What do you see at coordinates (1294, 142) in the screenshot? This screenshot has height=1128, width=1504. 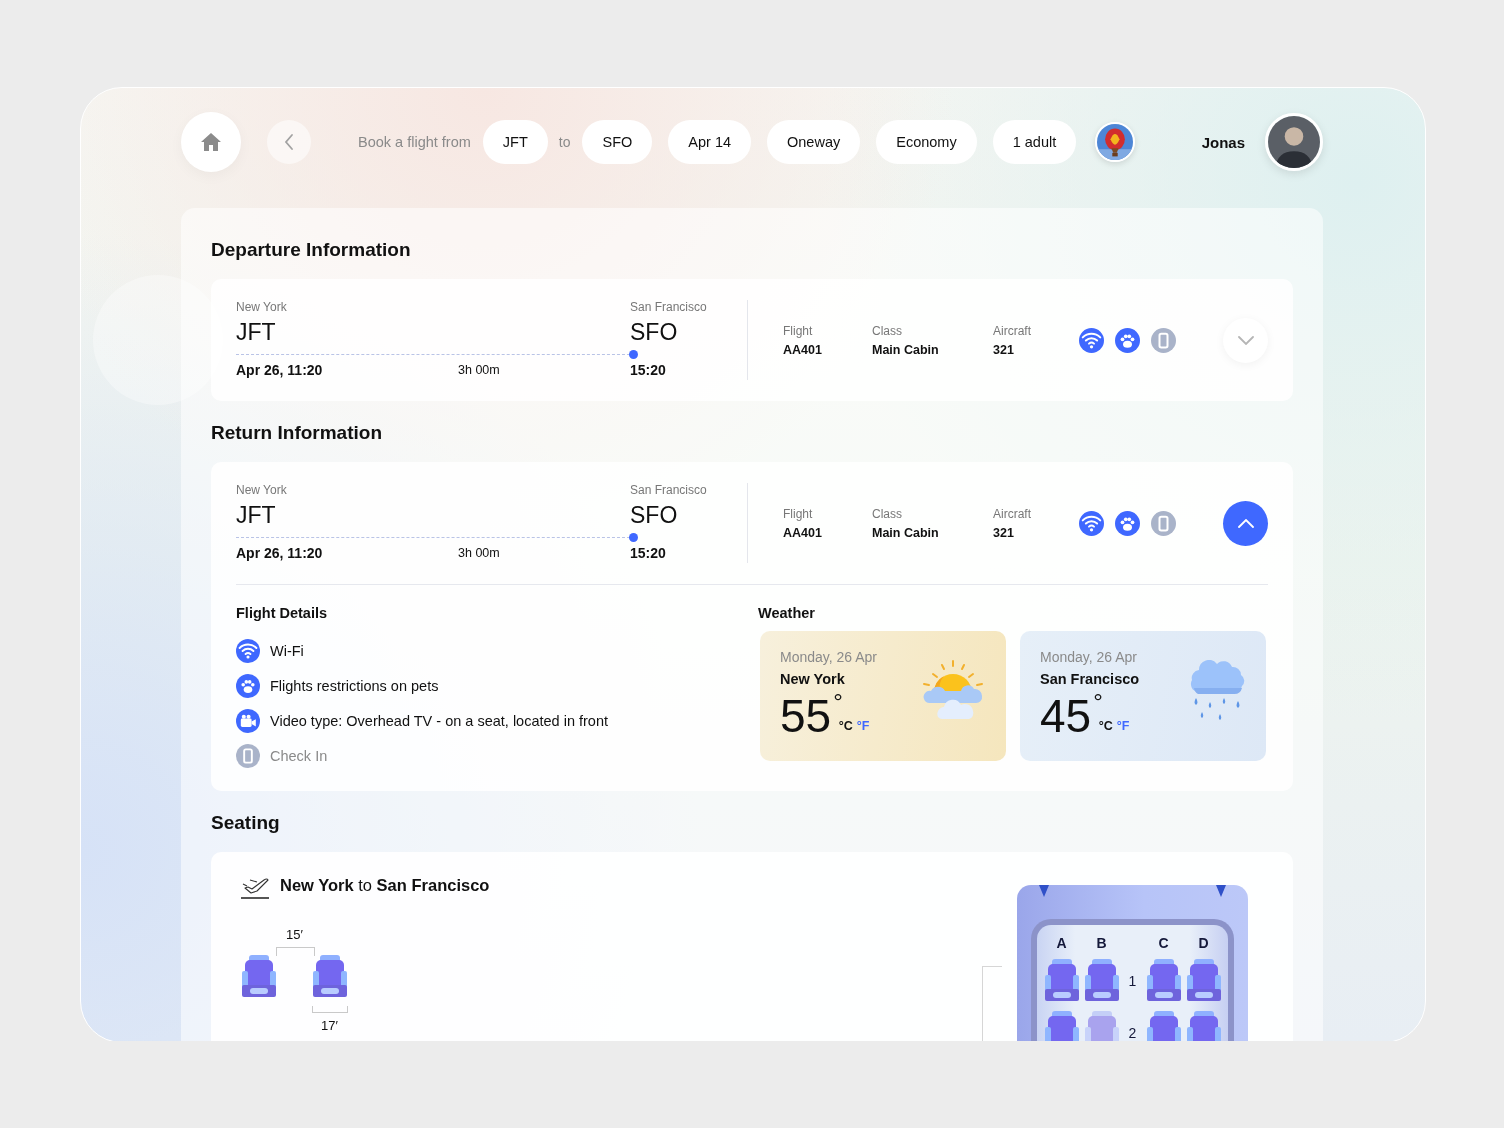 I see `avatar` at bounding box center [1294, 142].